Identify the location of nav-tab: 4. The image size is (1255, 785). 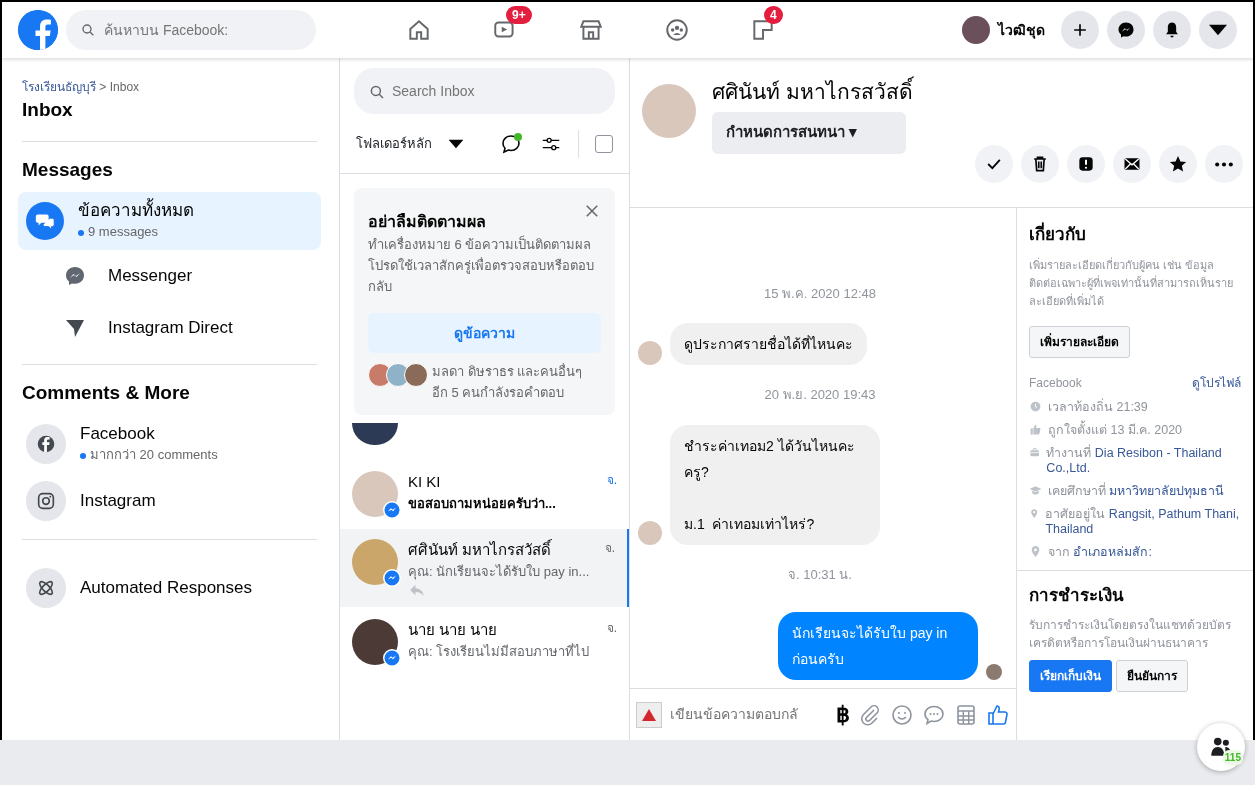
(763, 30).